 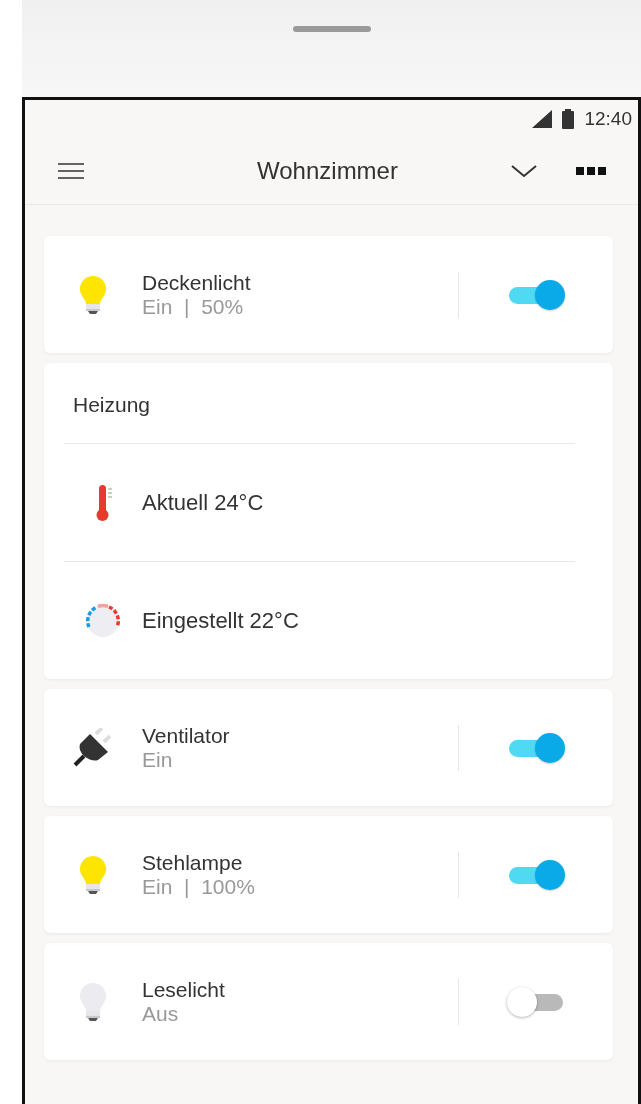 What do you see at coordinates (158, 759) in the screenshot?
I see `device-status: Ein` at bounding box center [158, 759].